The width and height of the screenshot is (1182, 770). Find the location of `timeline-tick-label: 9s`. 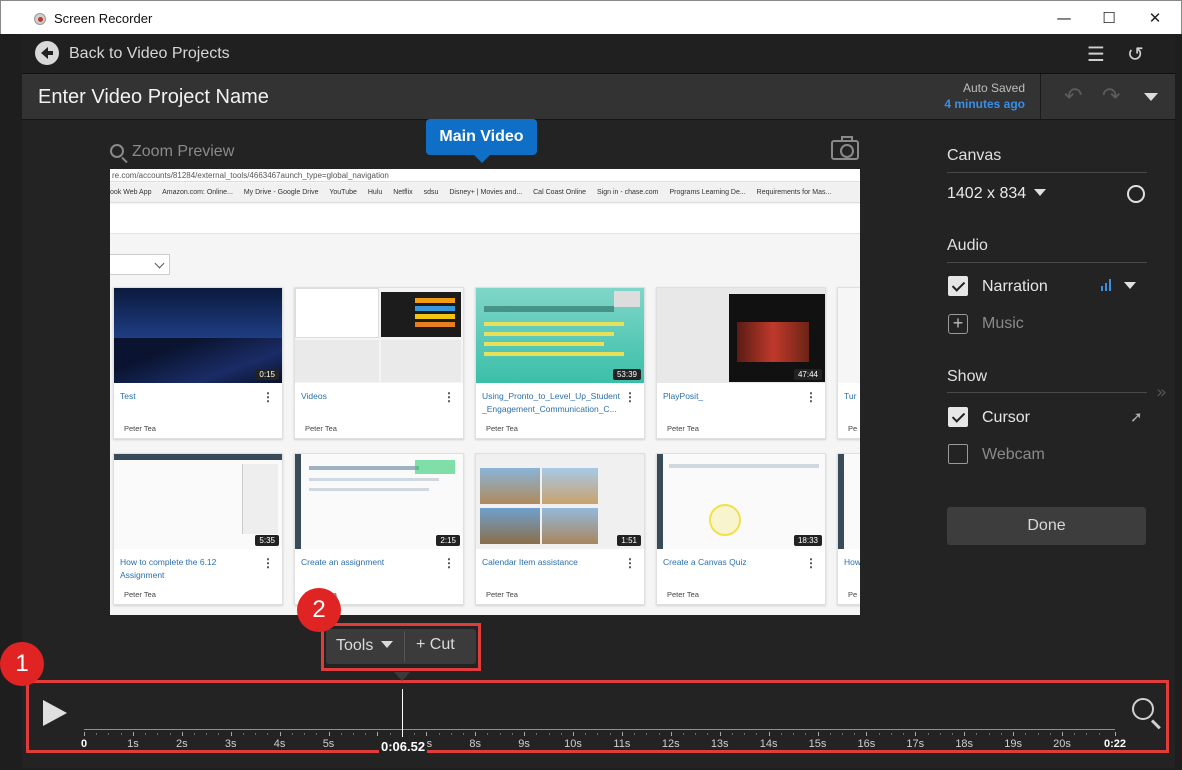

timeline-tick-label: 9s is located at coordinates (524, 744).